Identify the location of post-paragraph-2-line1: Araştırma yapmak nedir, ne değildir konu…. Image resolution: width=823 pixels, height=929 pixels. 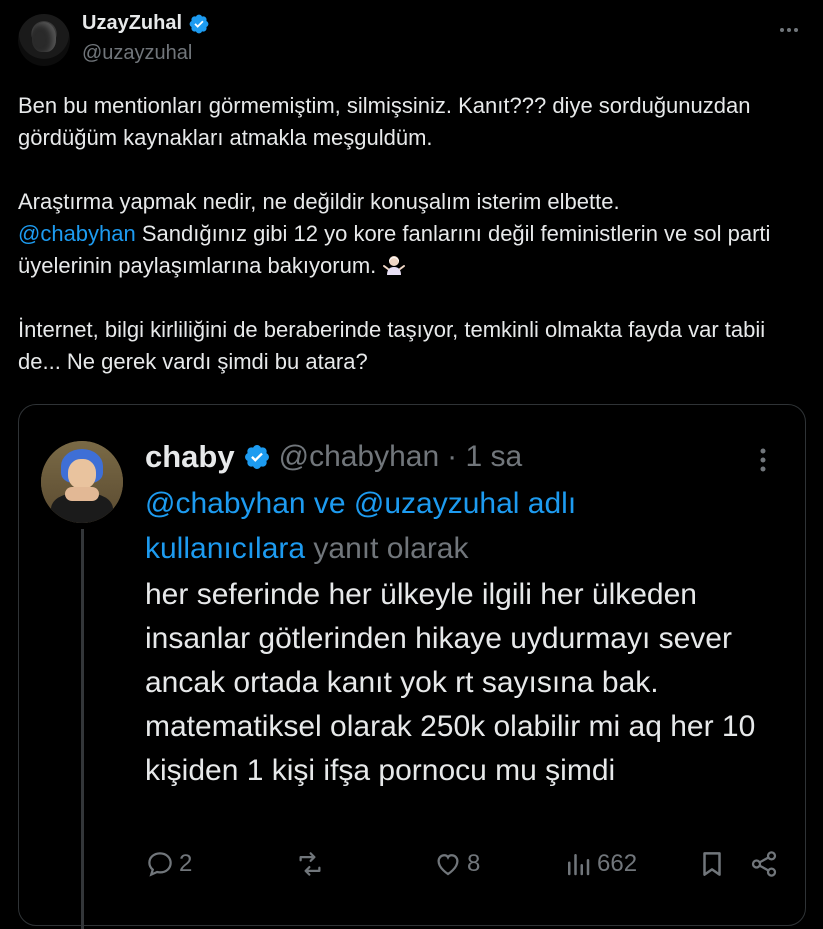
(319, 201).